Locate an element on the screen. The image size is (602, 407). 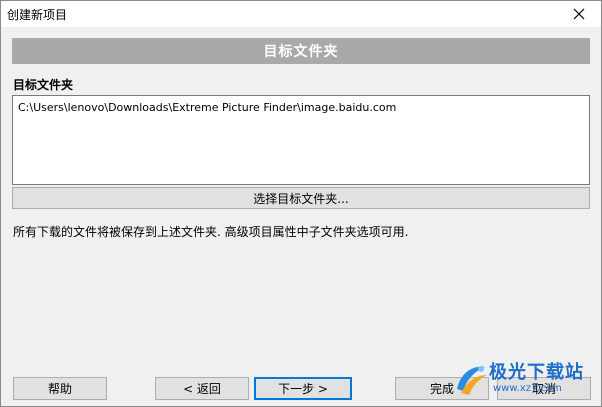
close-button is located at coordinates (579, 14).